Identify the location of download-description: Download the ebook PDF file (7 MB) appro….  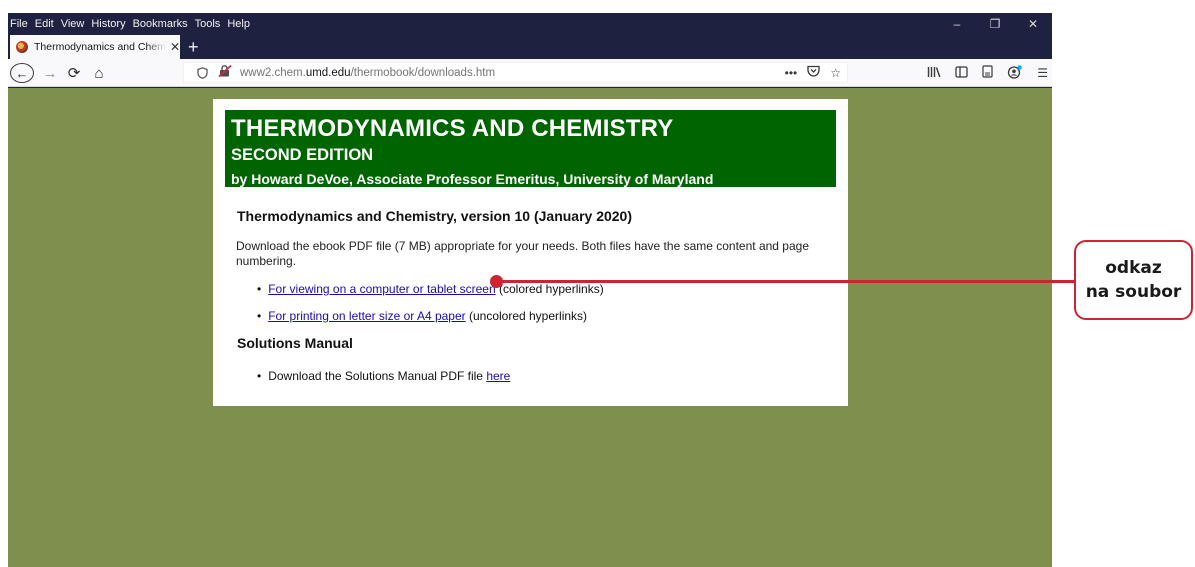
(522, 253).